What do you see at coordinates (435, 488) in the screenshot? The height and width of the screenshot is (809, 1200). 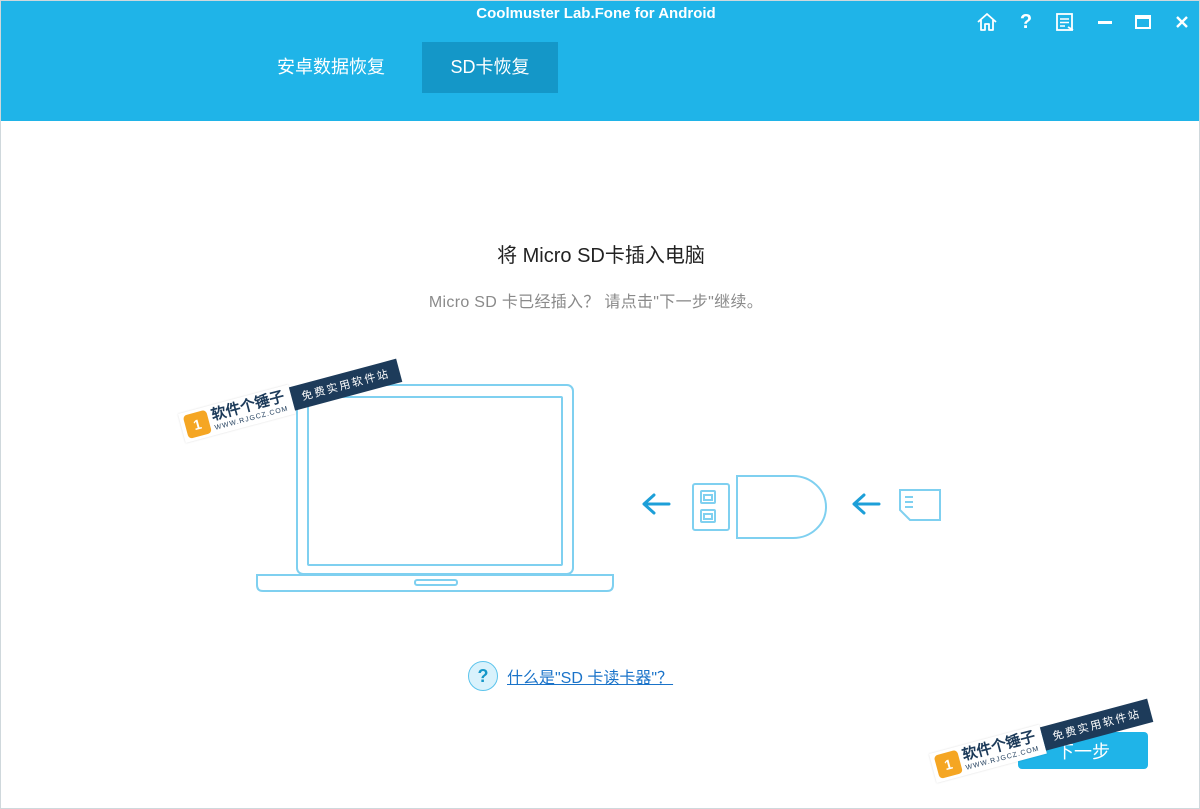 I see `laptop-icon` at bounding box center [435, 488].